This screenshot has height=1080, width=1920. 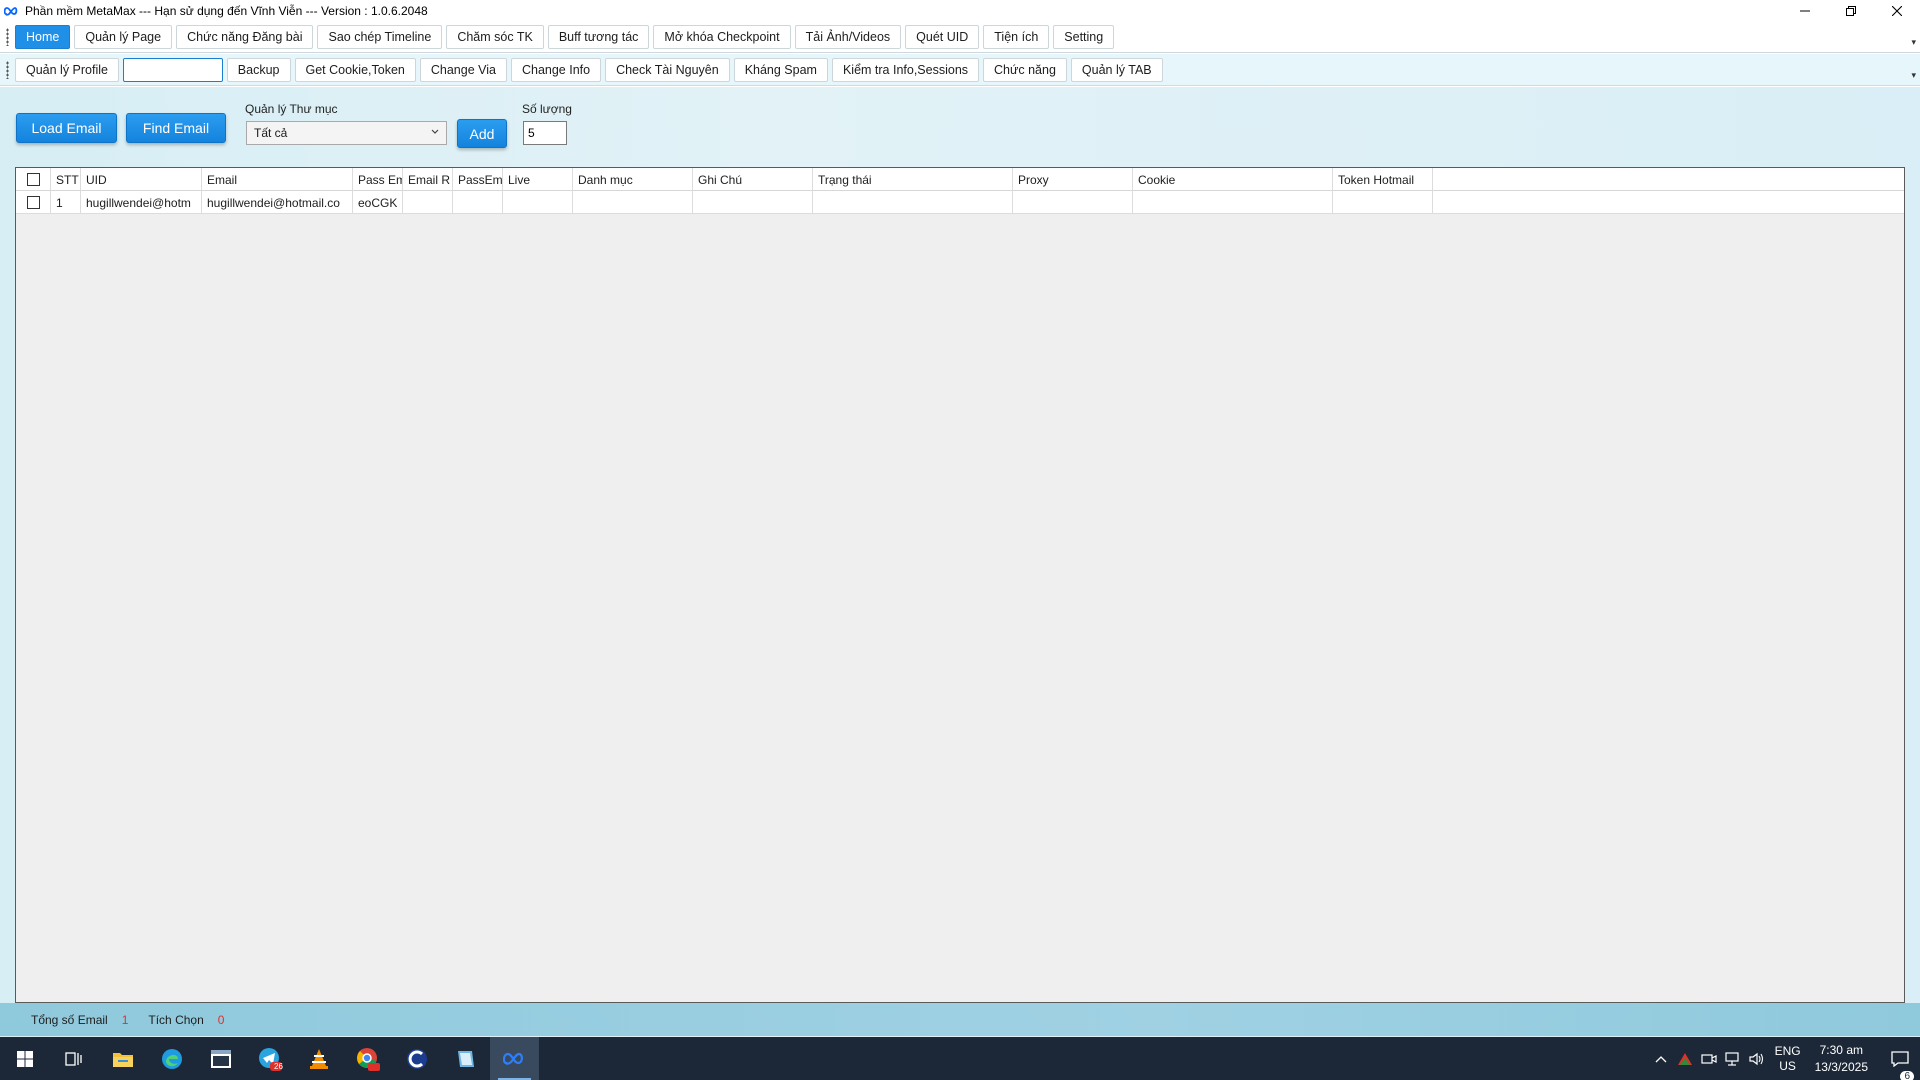 I want to click on taskbar-c-app, so click(x=416, y=1058).